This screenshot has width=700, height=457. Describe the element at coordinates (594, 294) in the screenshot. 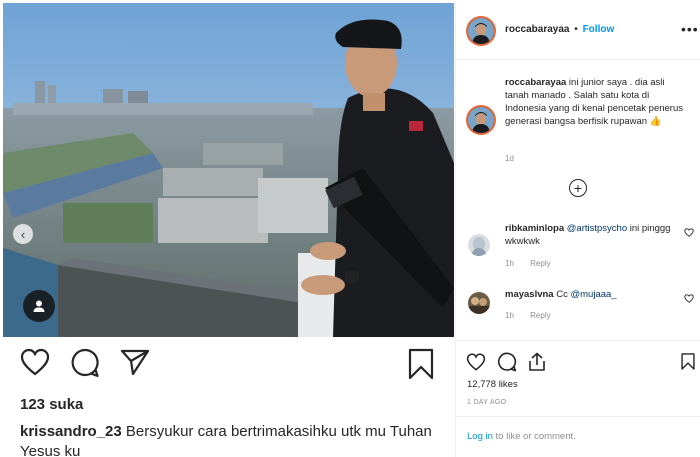

I see `comment-mention: @mujaaa_` at that location.